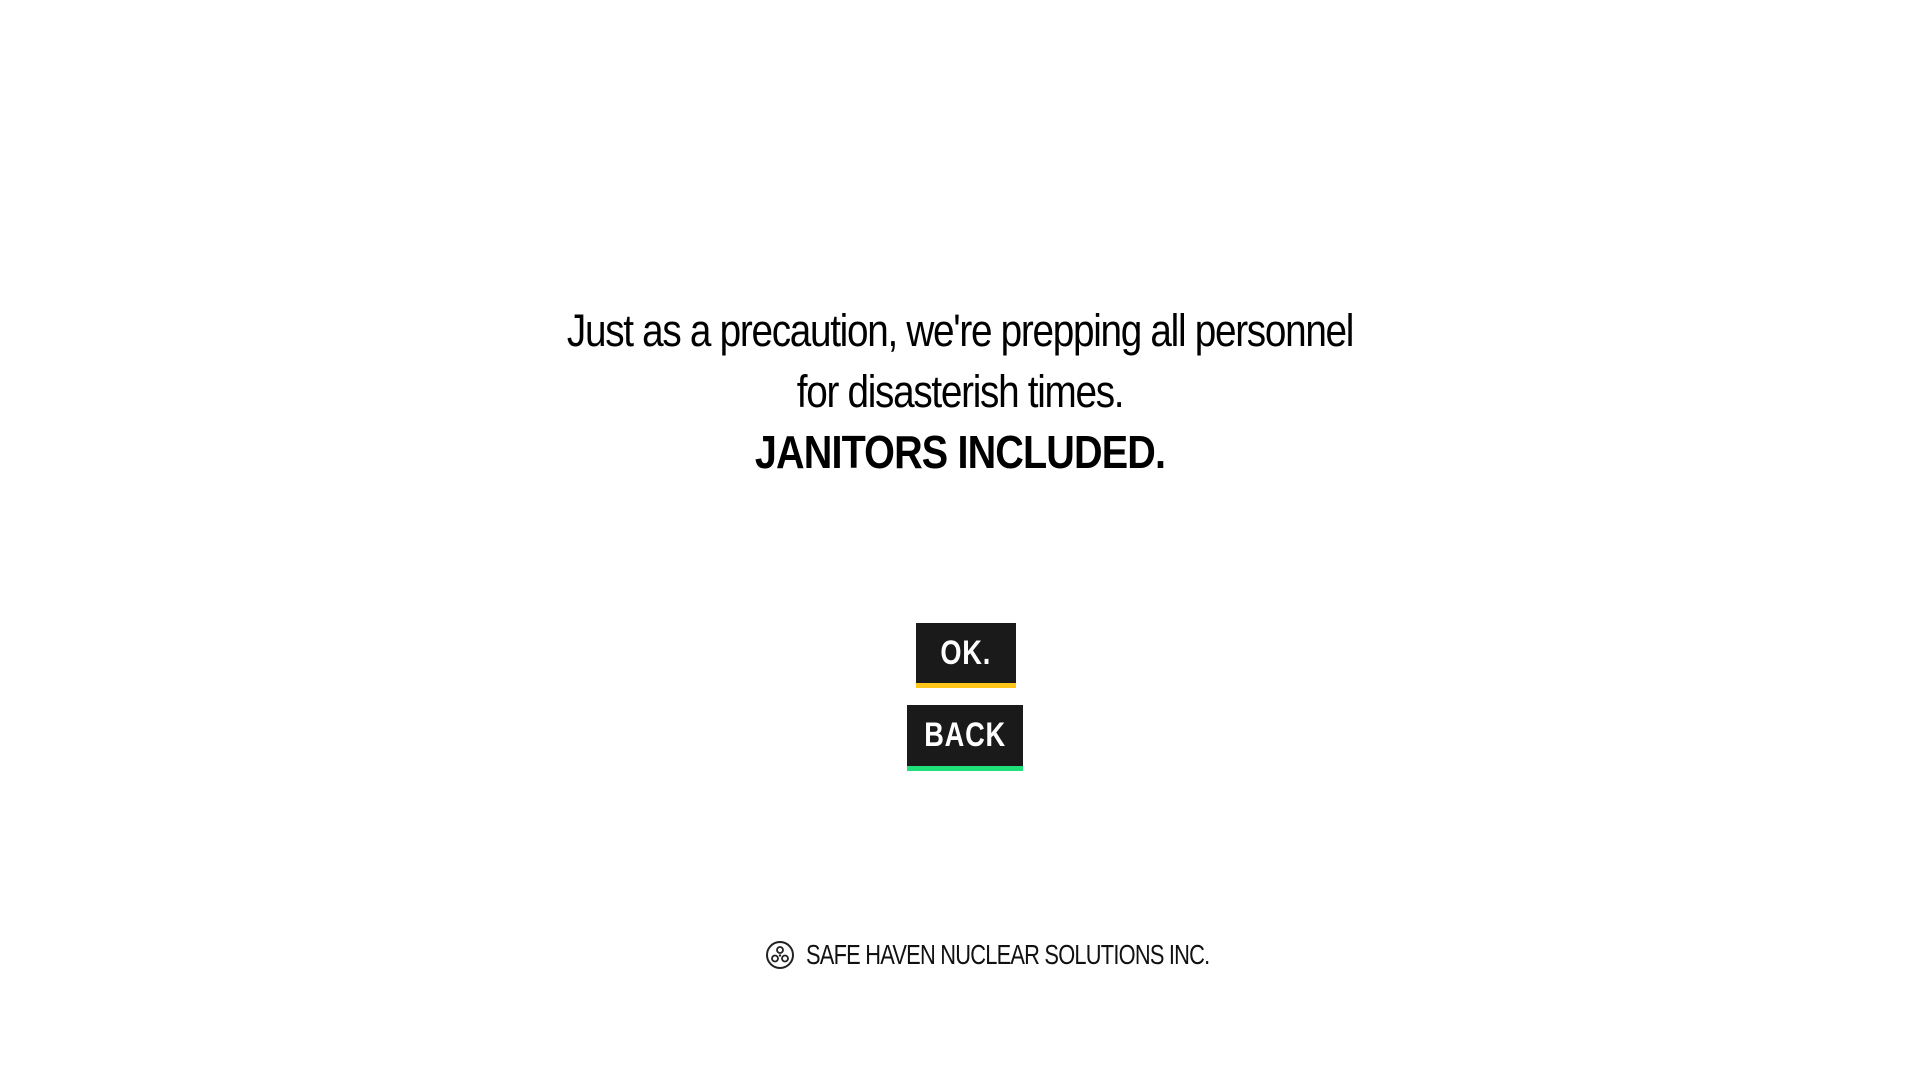 The height and width of the screenshot is (1080, 1920). I want to click on back-button: BACK, so click(965, 738).